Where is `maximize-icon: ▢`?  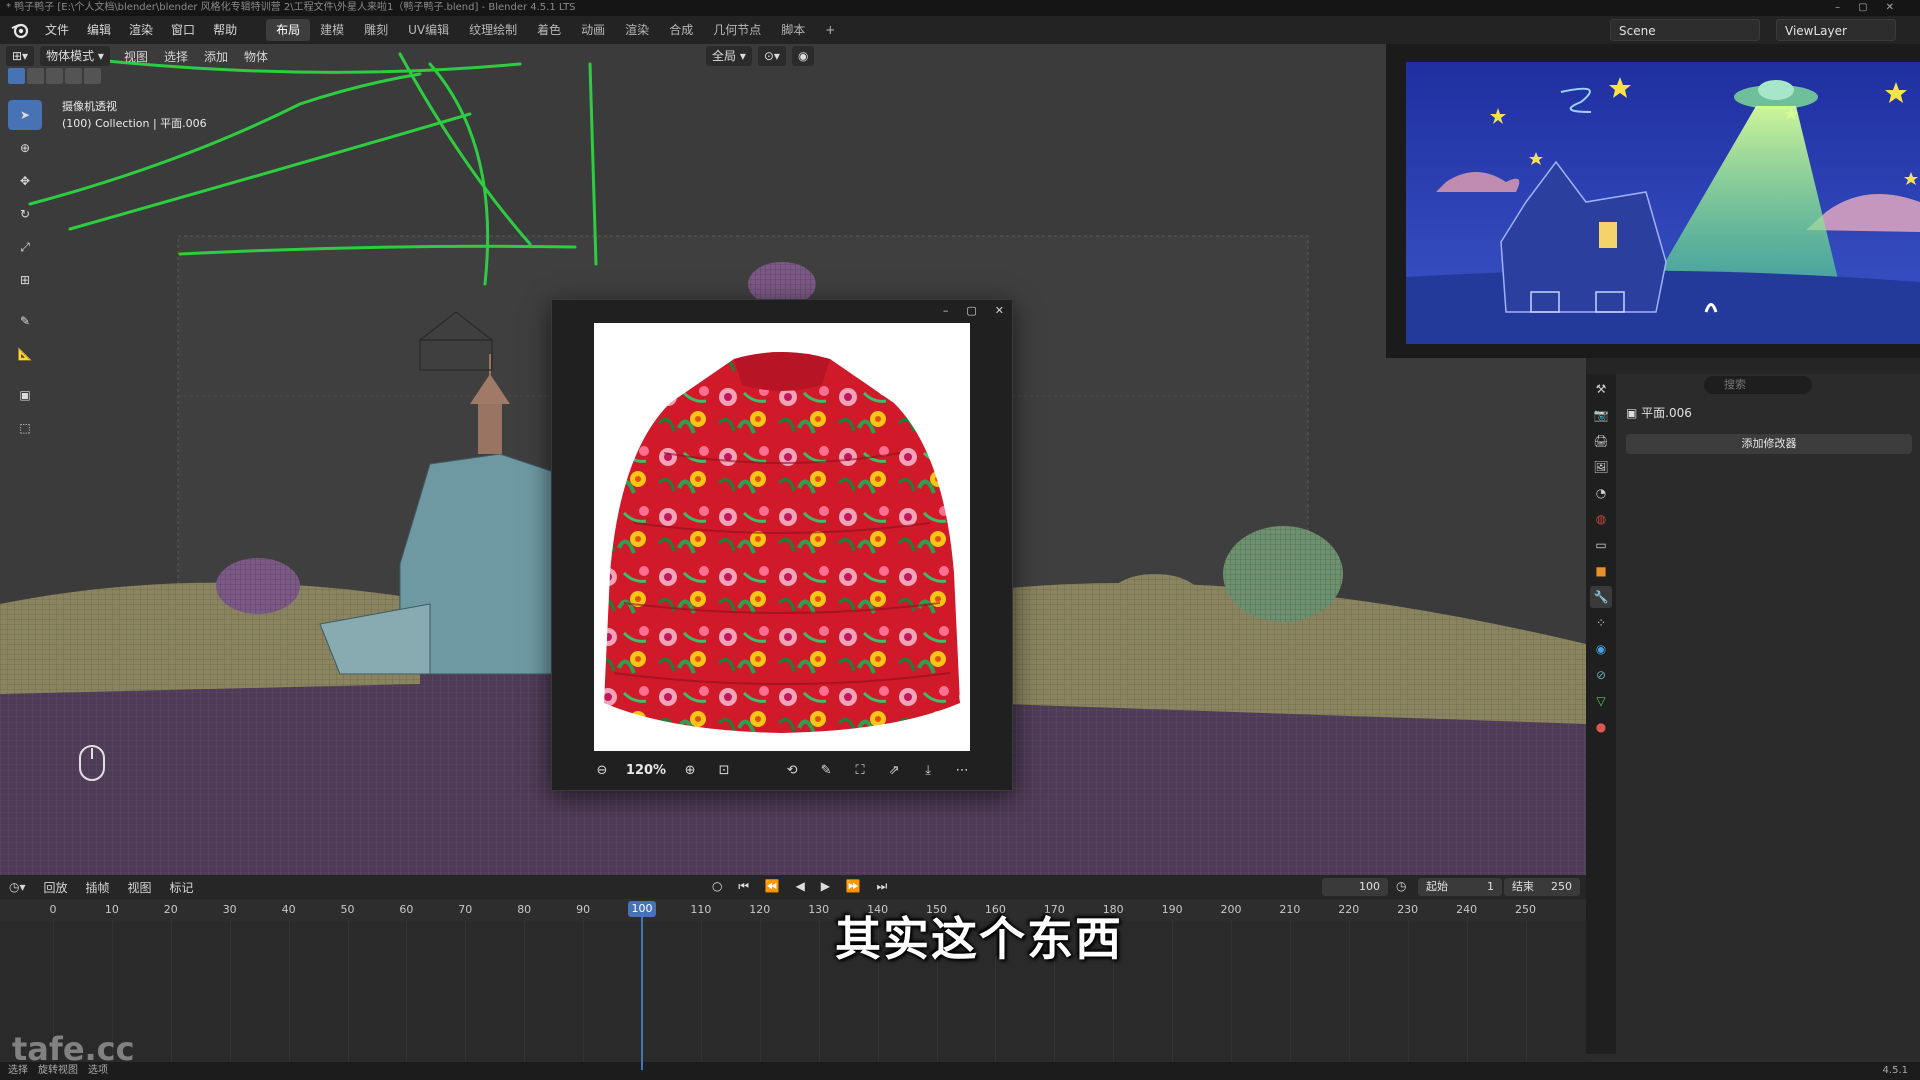 maximize-icon: ▢ is located at coordinates (971, 310).